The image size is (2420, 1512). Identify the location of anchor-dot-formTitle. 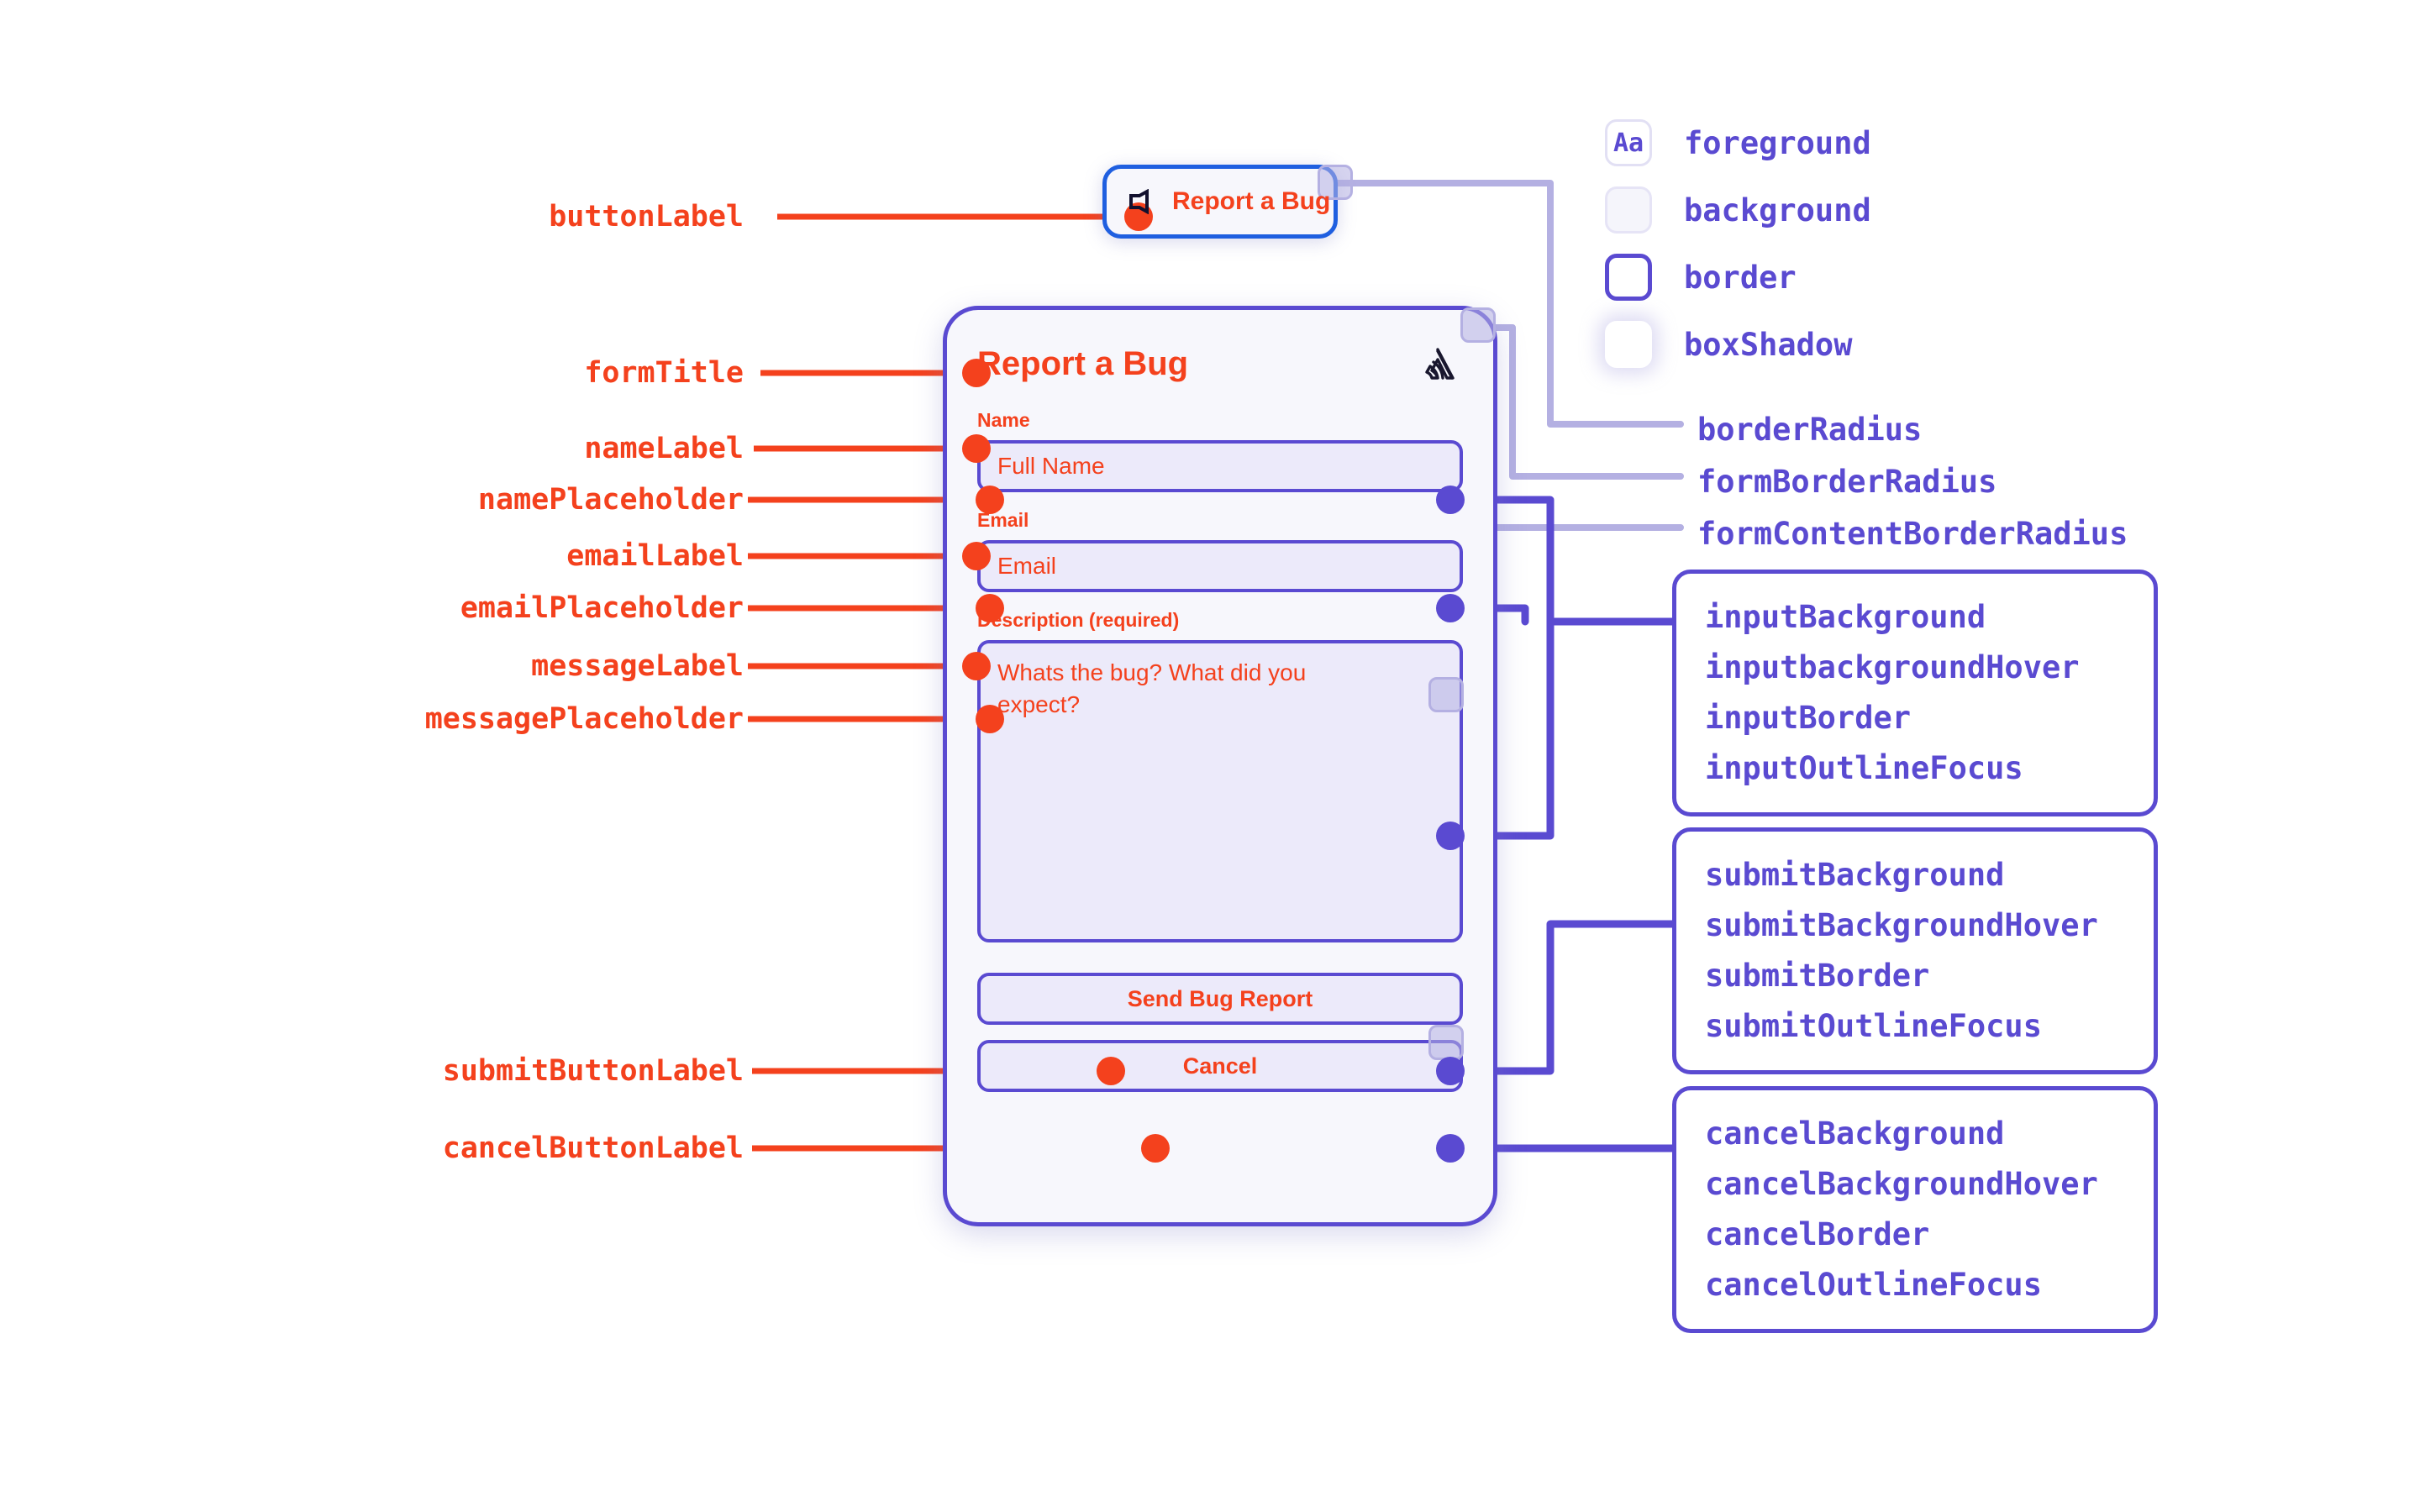
(976, 373).